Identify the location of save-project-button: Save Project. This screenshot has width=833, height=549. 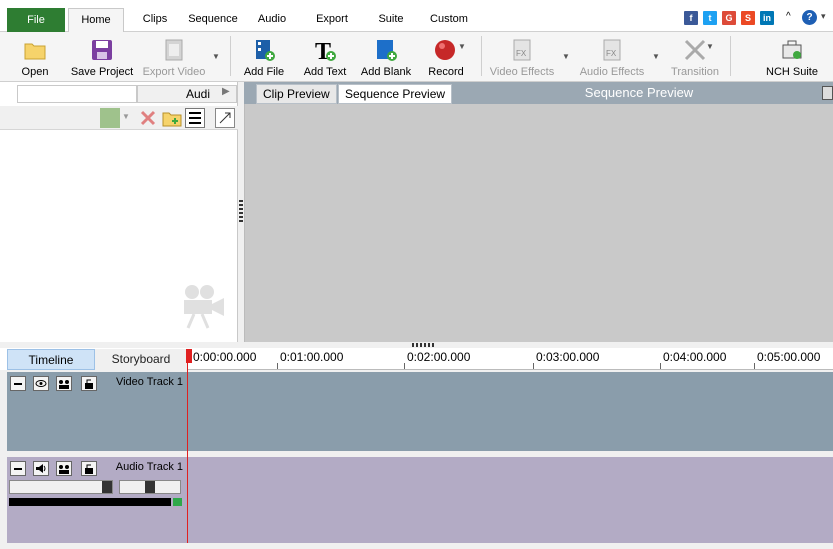
(102, 57).